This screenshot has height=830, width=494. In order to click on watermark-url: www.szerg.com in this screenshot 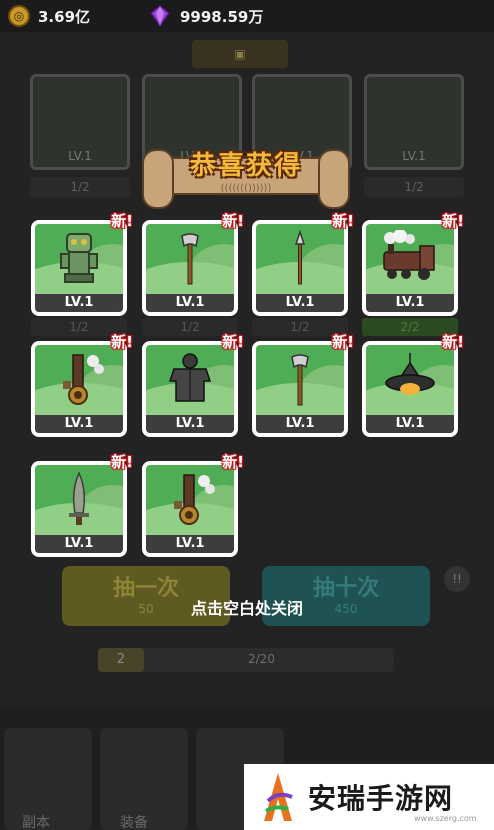, I will do `click(445, 818)`.